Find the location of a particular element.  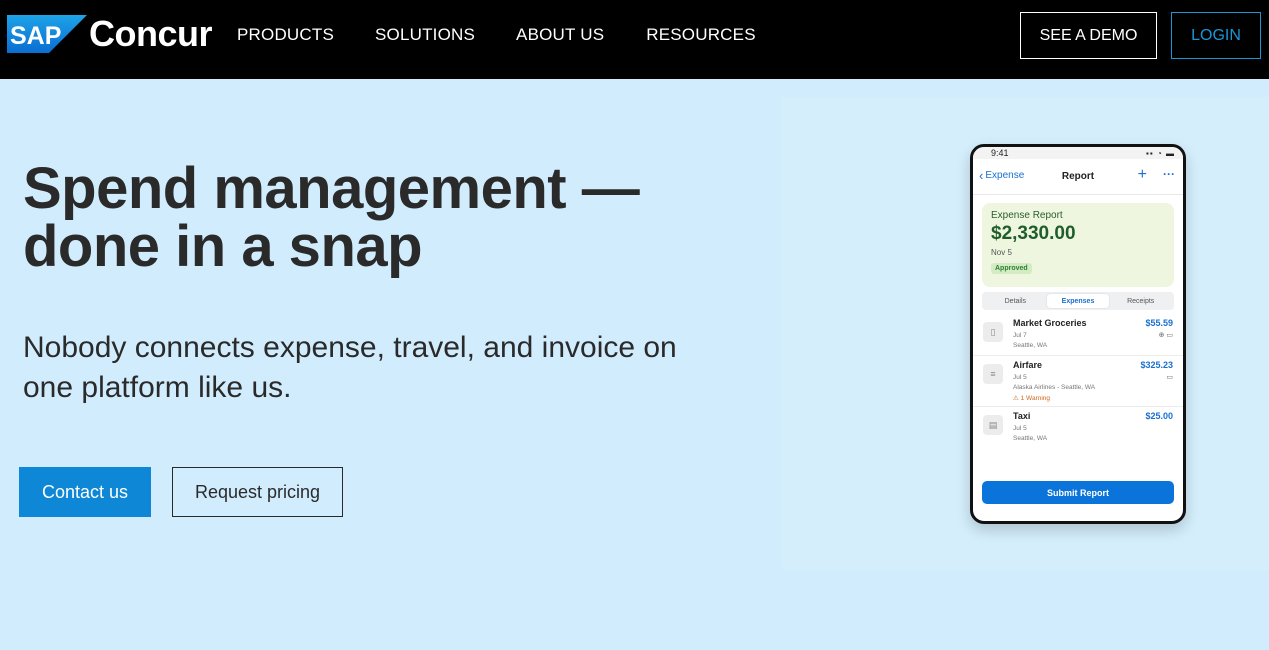

item-amount: $325.23 is located at coordinates (1156, 365).